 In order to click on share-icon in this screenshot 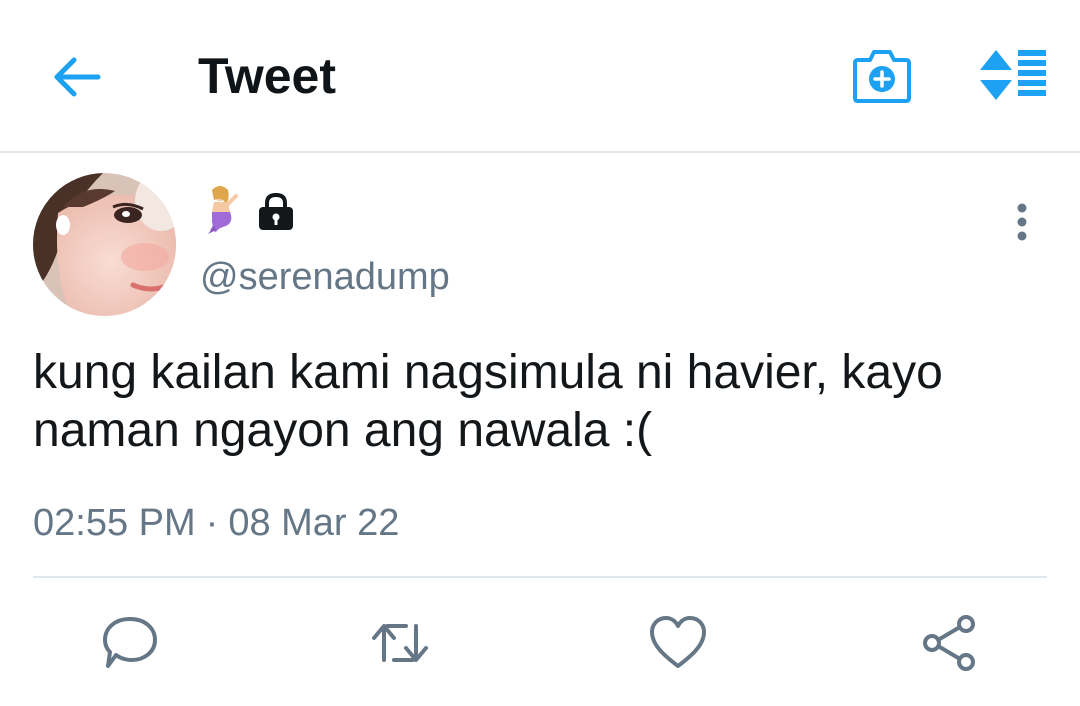, I will do `click(949, 643)`.